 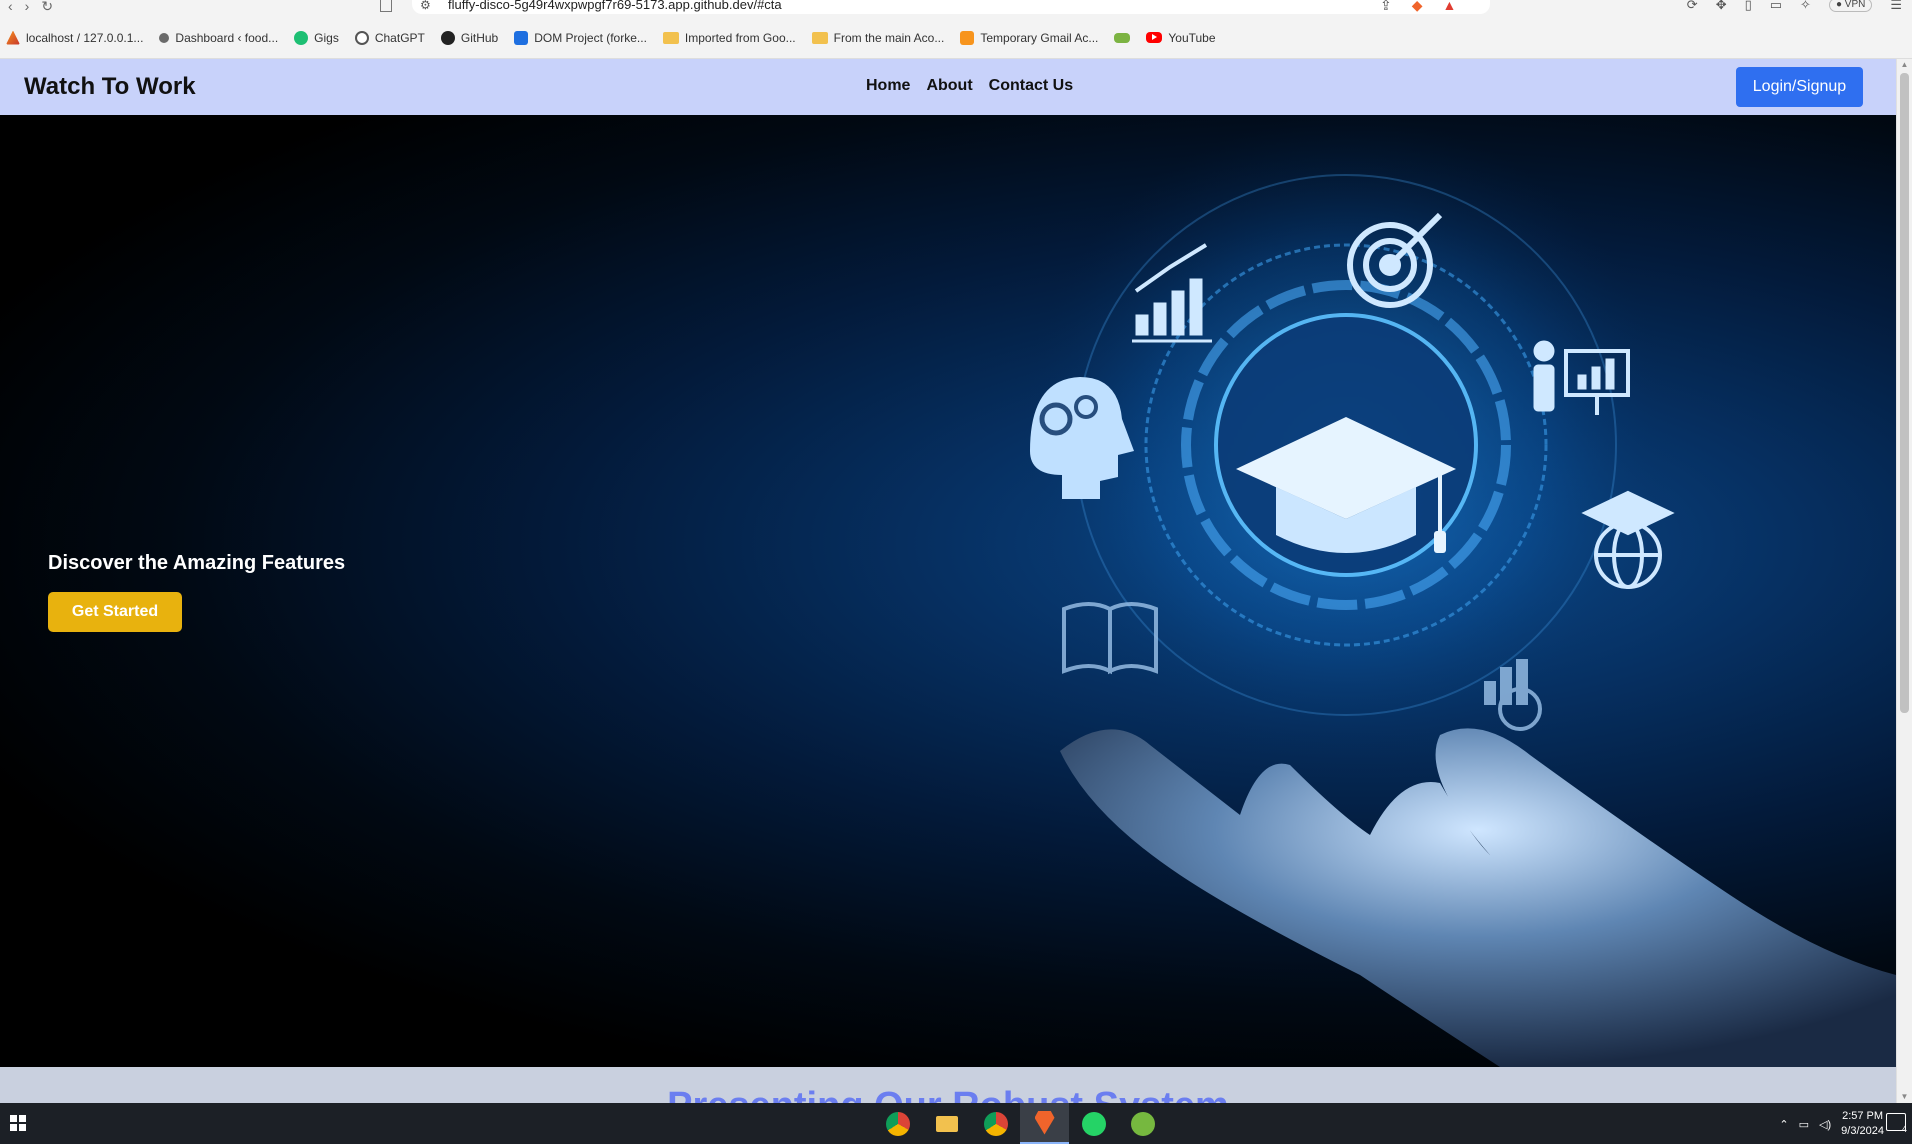 What do you see at coordinates (1904, 65) in the screenshot?
I see `scroll-up-icon: ▲` at bounding box center [1904, 65].